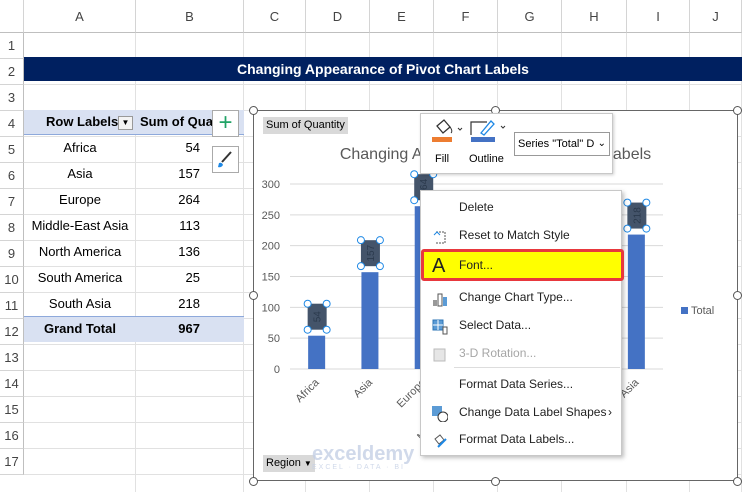  I want to click on y-tick-label: 150, so click(271, 278).